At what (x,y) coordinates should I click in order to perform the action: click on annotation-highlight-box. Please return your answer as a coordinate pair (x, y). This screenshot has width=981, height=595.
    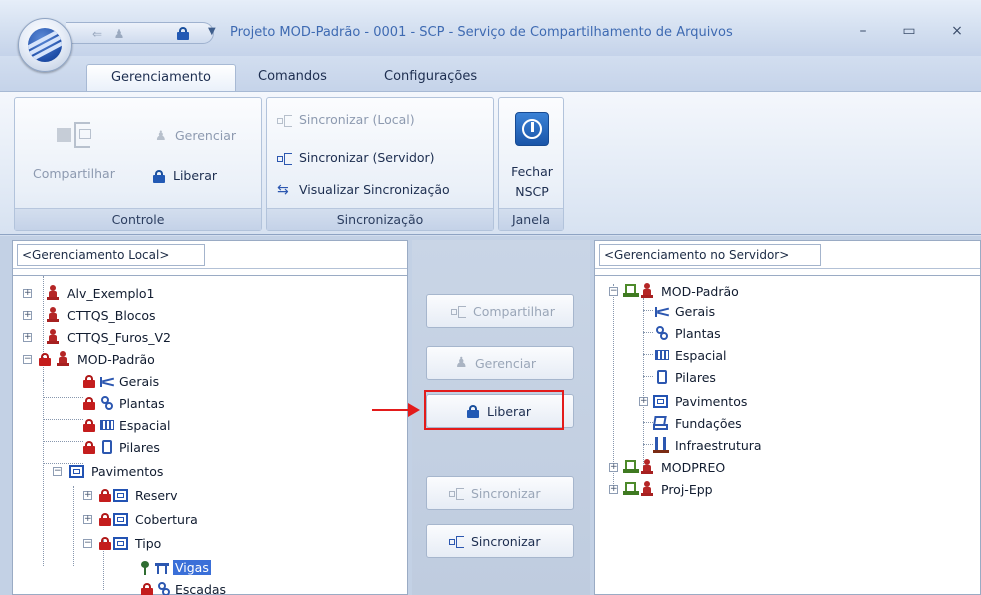
    Looking at the image, I should click on (494, 410).